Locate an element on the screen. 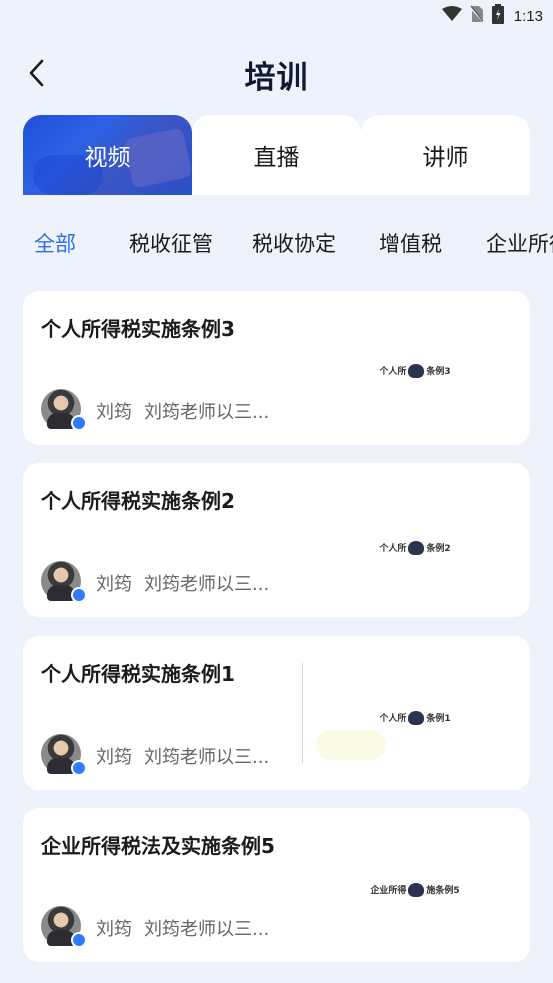  tab-live: 直播 is located at coordinates (276, 155).